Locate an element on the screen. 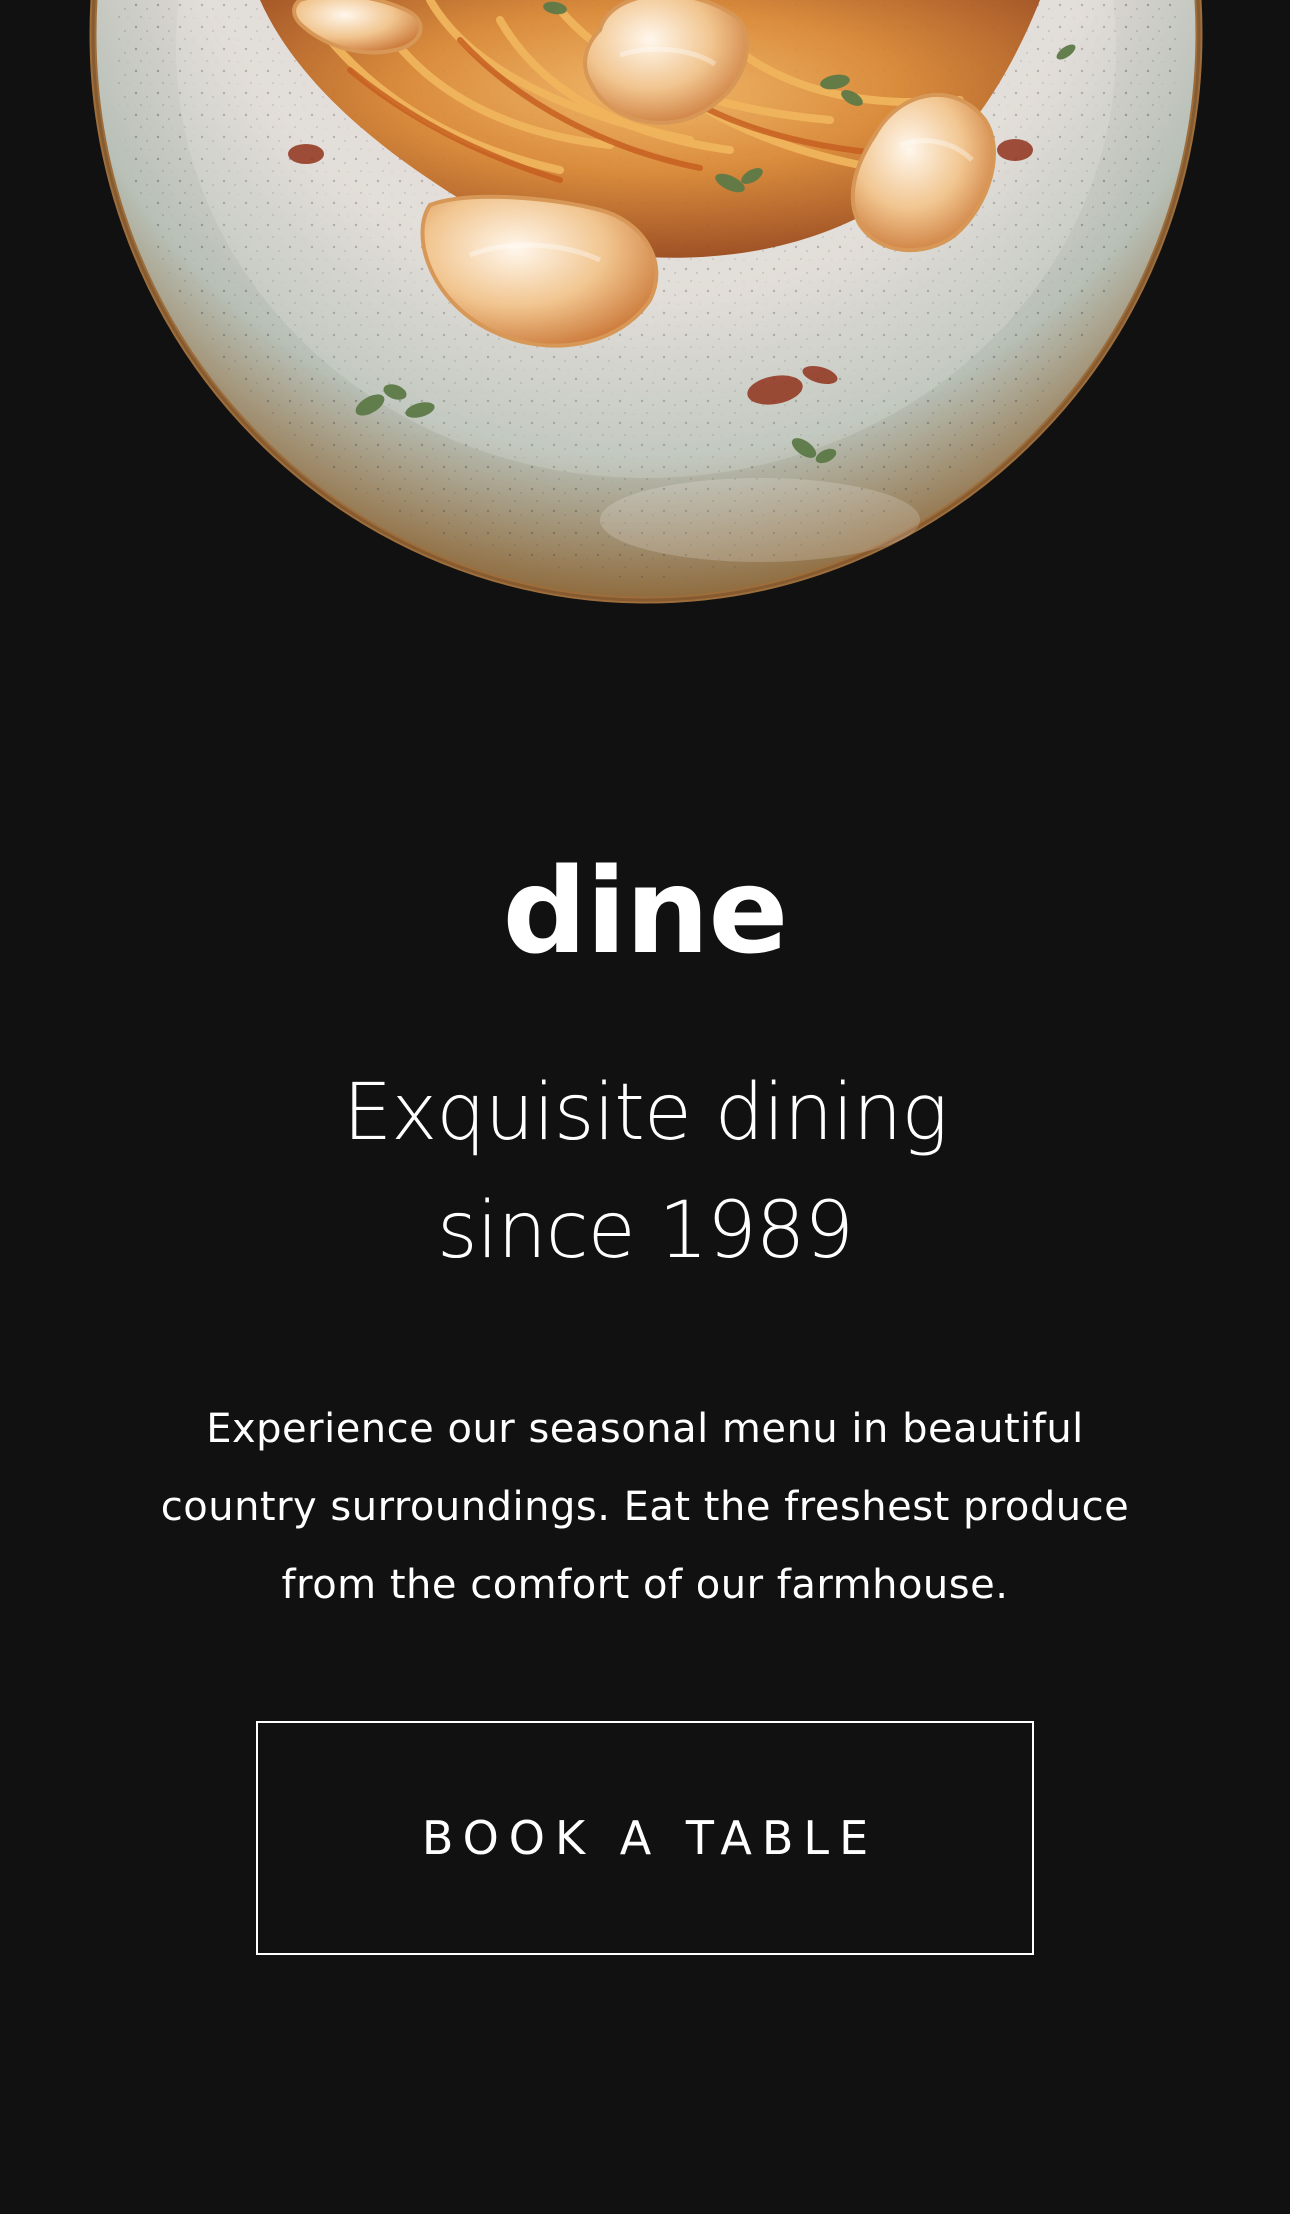 This screenshot has width=1290, height=2214. headline-line-2: since 1989 is located at coordinates (645, 1231).